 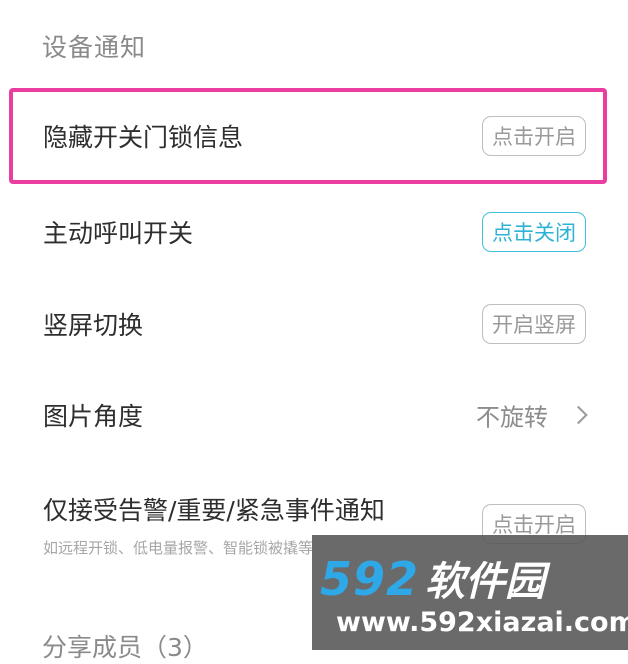 What do you see at coordinates (534, 324) in the screenshot?
I see `portrait-switch-button: 开启竖屏` at bounding box center [534, 324].